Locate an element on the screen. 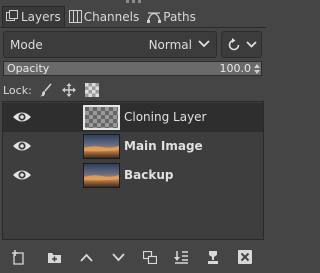 This screenshot has width=320, height=273. mode-select: Mode Normal is located at coordinates (110, 44).